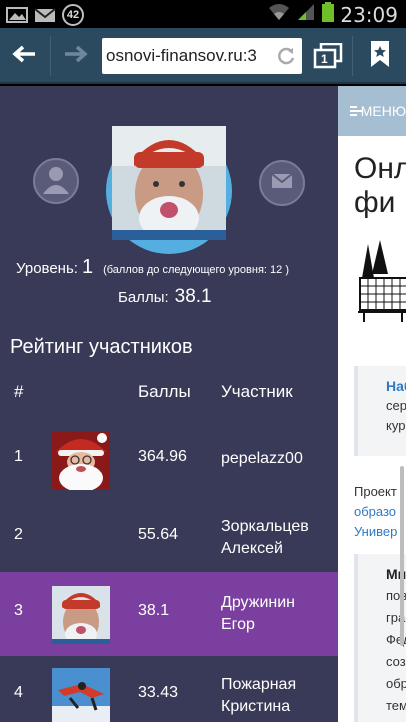 The image size is (406, 722). I want to click on forward-arrow-icon, so click(76, 56).